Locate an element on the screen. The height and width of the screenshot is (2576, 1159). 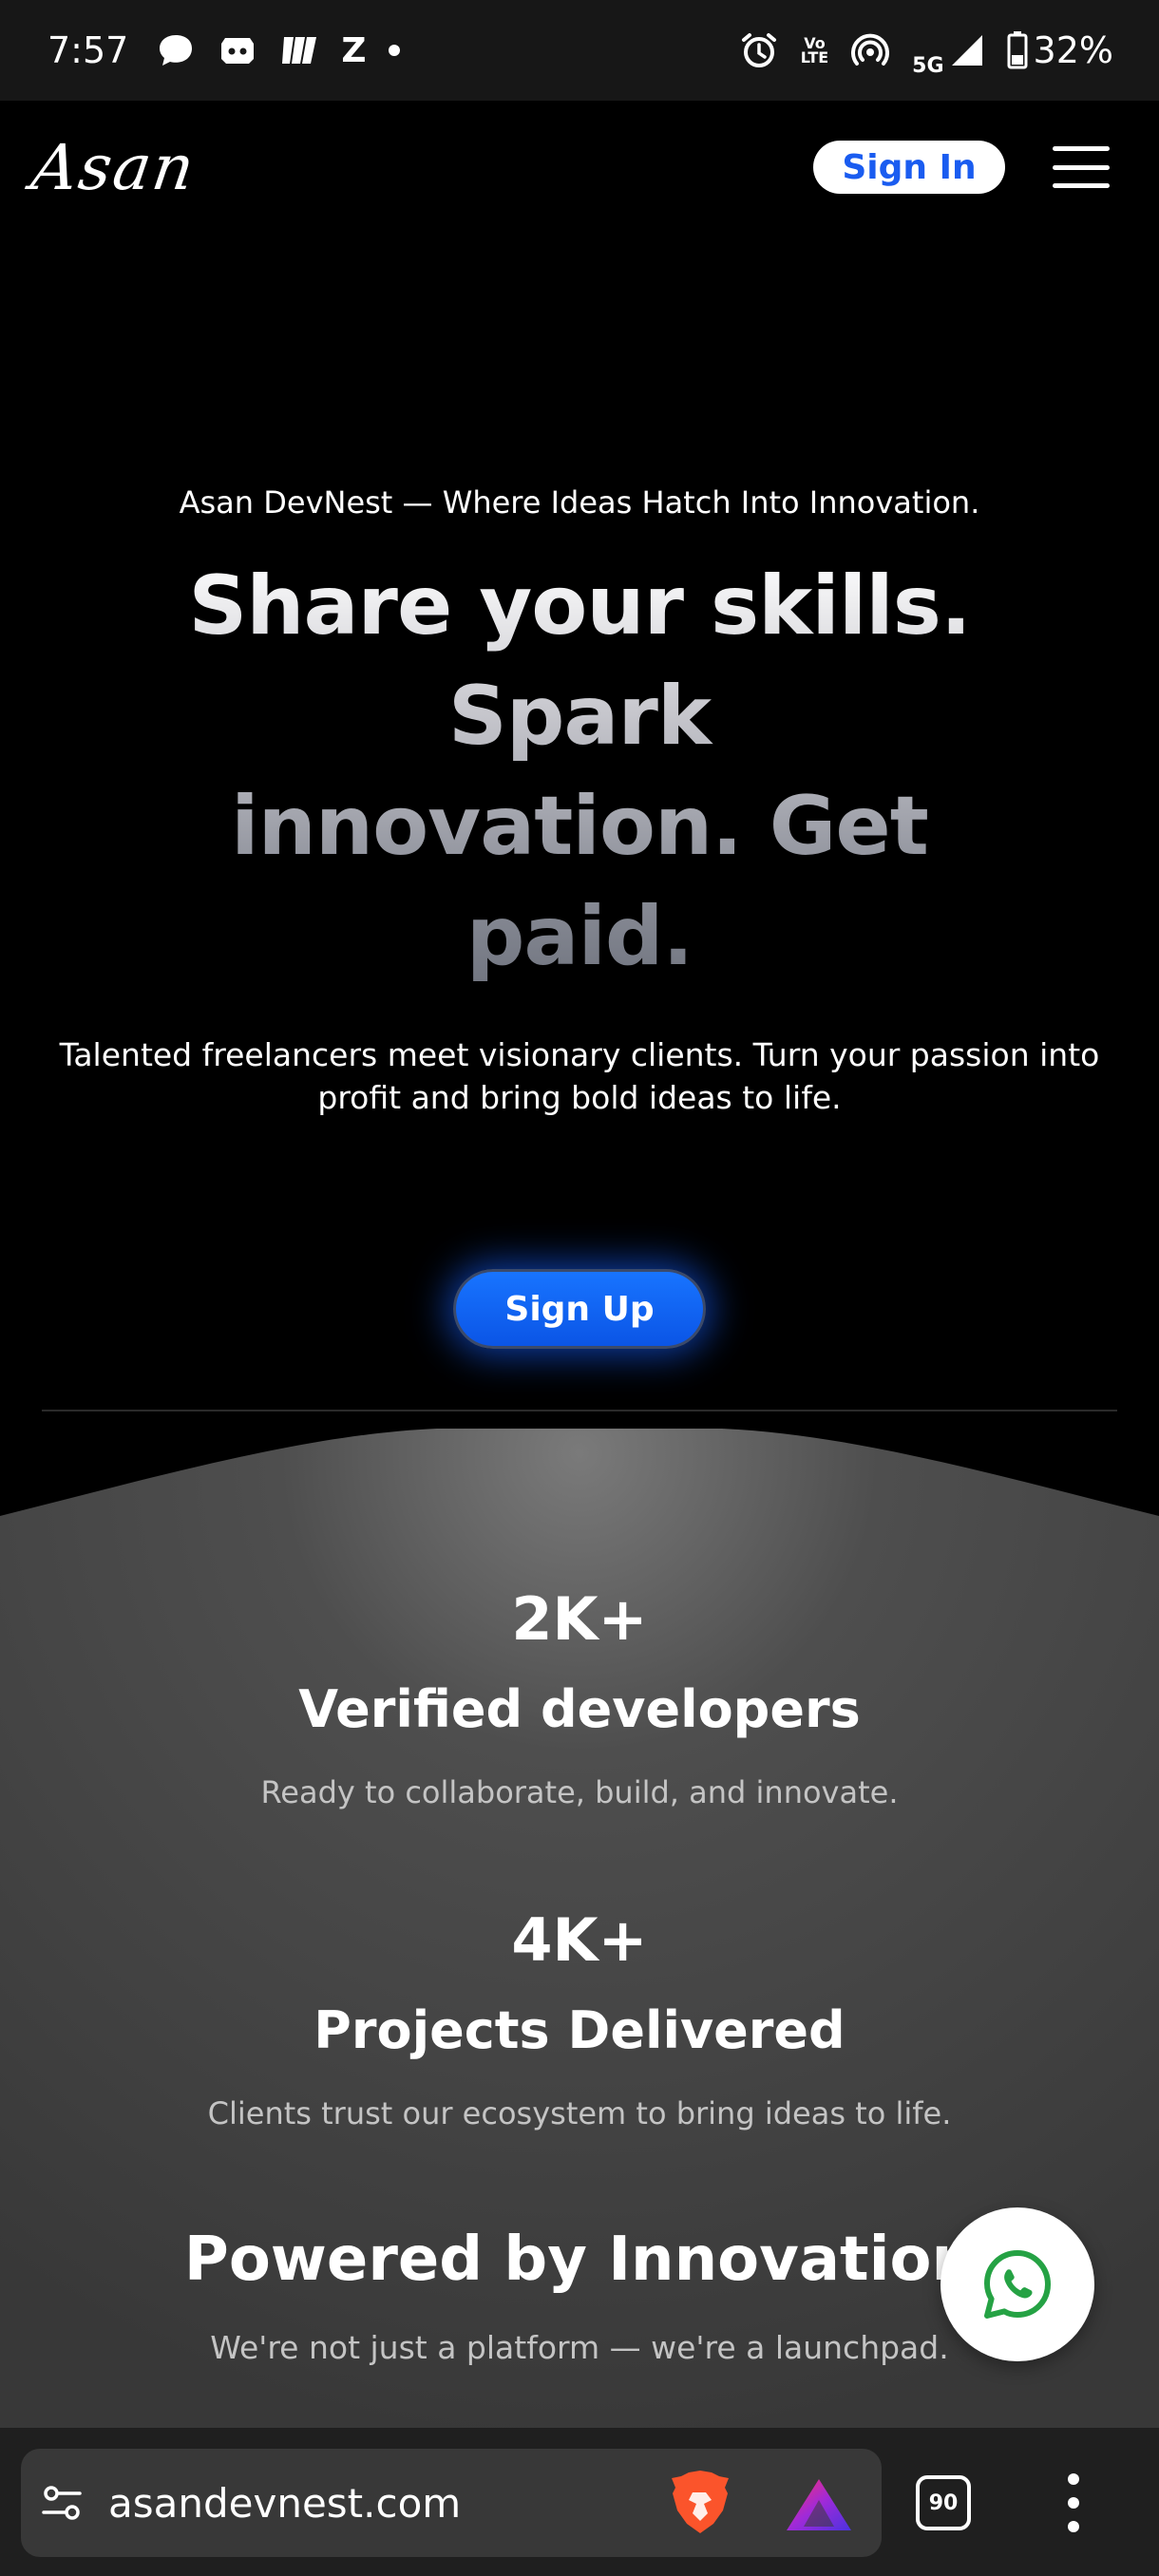
more-icon is located at coordinates (1073, 2502).